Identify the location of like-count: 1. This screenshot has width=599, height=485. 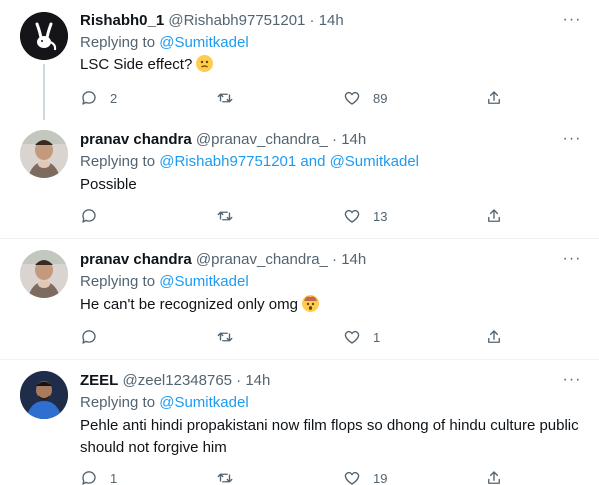
(377, 337).